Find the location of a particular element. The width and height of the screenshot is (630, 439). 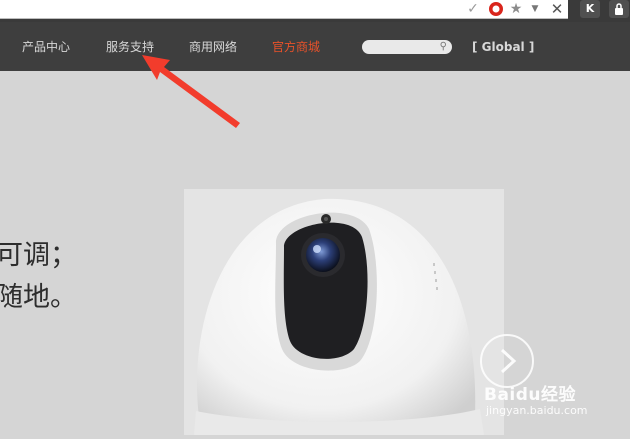

watermark-url: jingyan.baidu.com is located at coordinates (537, 410).